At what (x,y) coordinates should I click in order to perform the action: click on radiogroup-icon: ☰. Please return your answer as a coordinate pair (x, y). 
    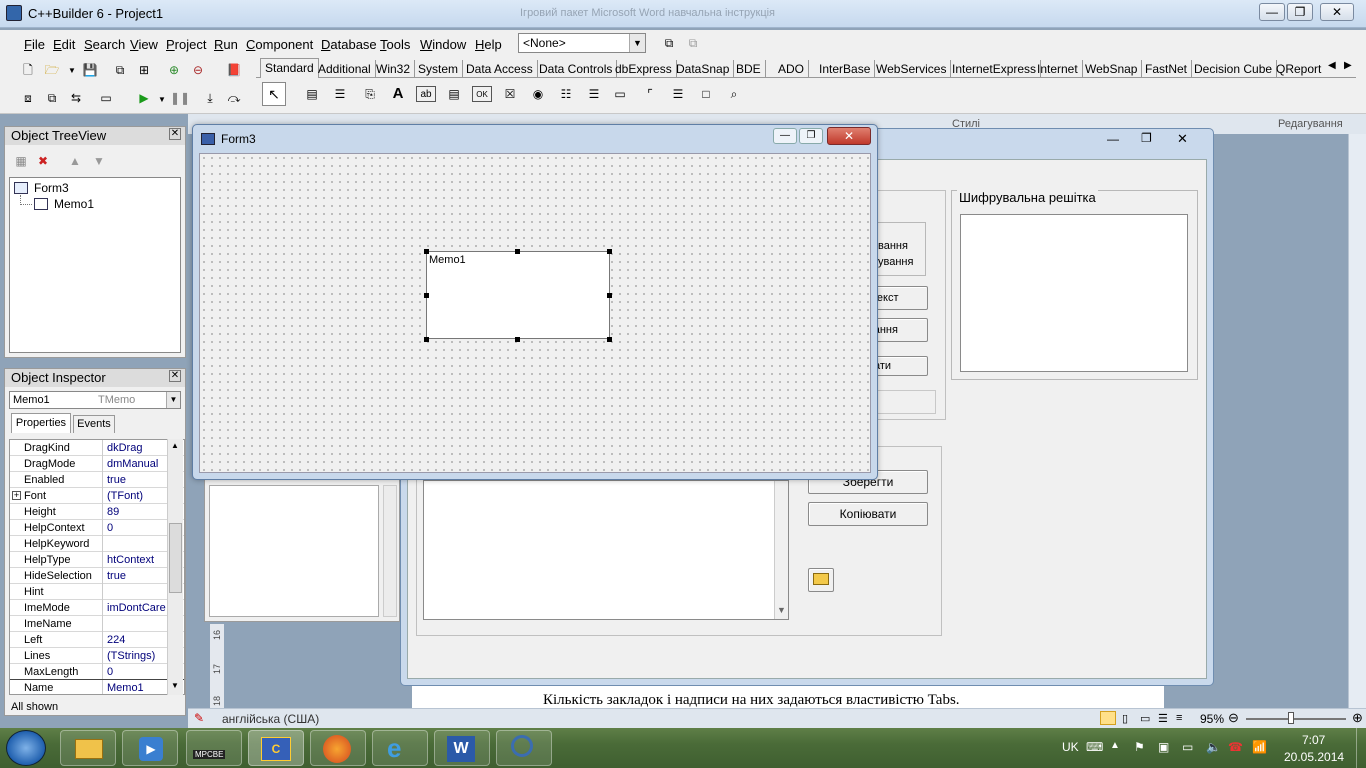
    Looking at the image, I should click on (678, 94).